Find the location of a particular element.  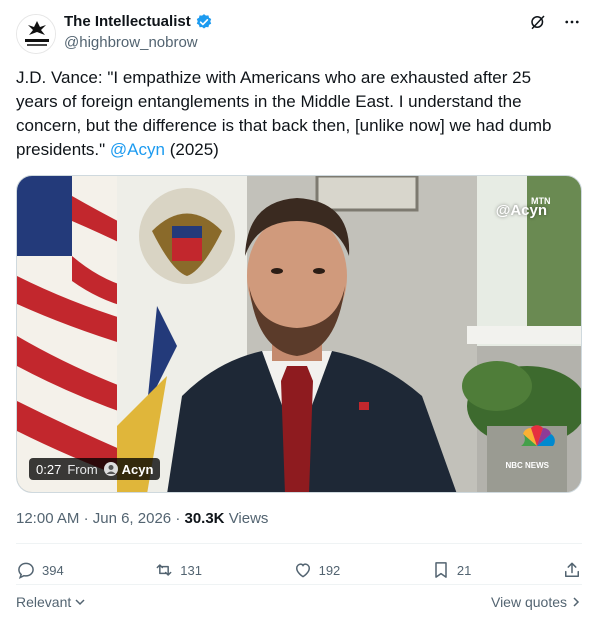

views-count: 30.3K is located at coordinates (204, 518).